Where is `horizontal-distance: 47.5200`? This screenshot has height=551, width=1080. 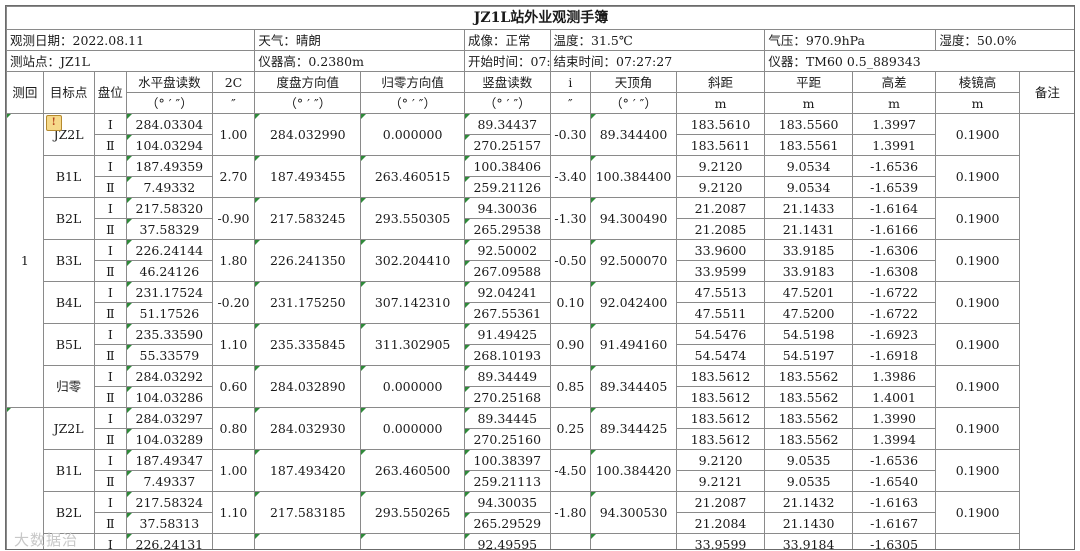 horizontal-distance: 47.5200 is located at coordinates (808, 313).